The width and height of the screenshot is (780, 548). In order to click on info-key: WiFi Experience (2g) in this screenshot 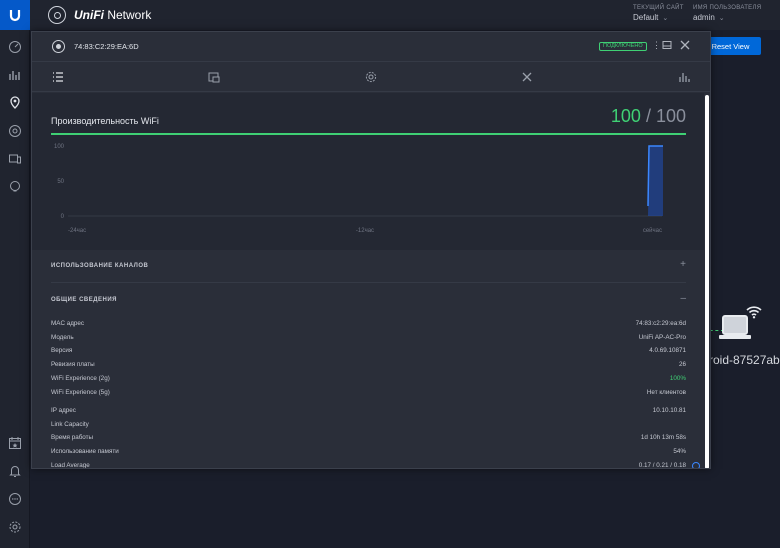, I will do `click(80, 378)`.